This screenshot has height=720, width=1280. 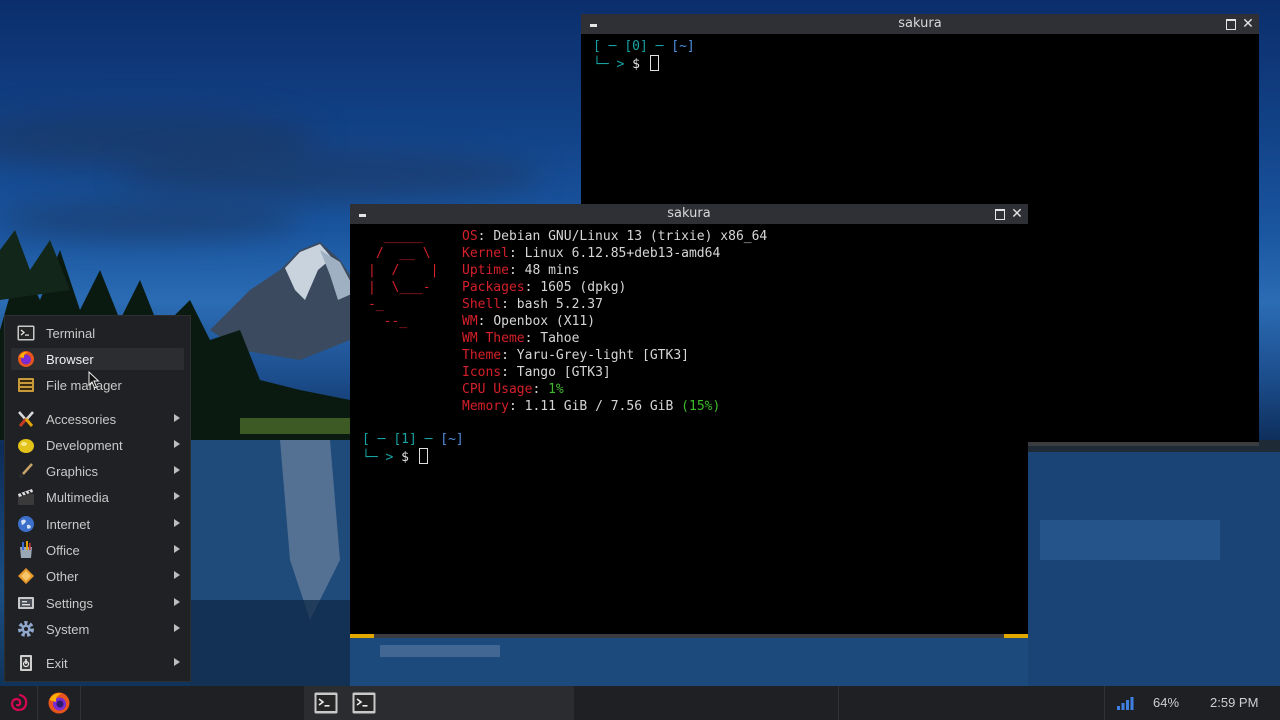 I want to click on sysinfo-packages: Packages: 1605 (dpkg), so click(x=544, y=287).